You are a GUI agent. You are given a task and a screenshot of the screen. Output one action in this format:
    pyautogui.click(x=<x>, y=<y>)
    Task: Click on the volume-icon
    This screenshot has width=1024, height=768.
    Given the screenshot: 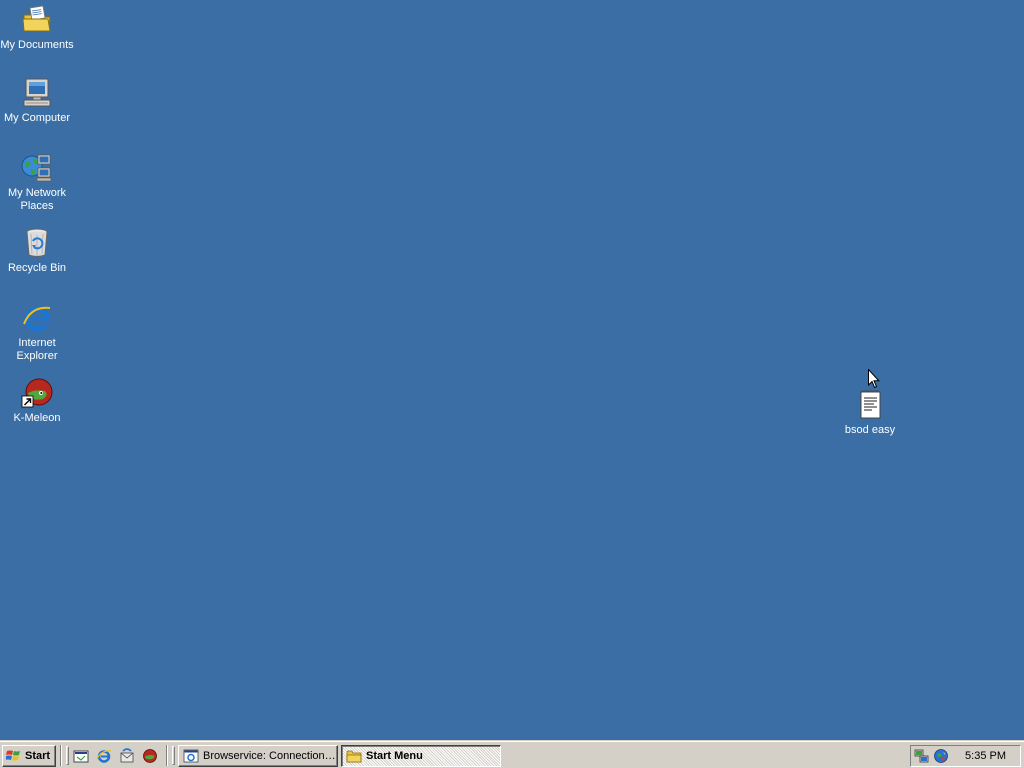 What is the action you would take?
    pyautogui.click(x=941, y=756)
    